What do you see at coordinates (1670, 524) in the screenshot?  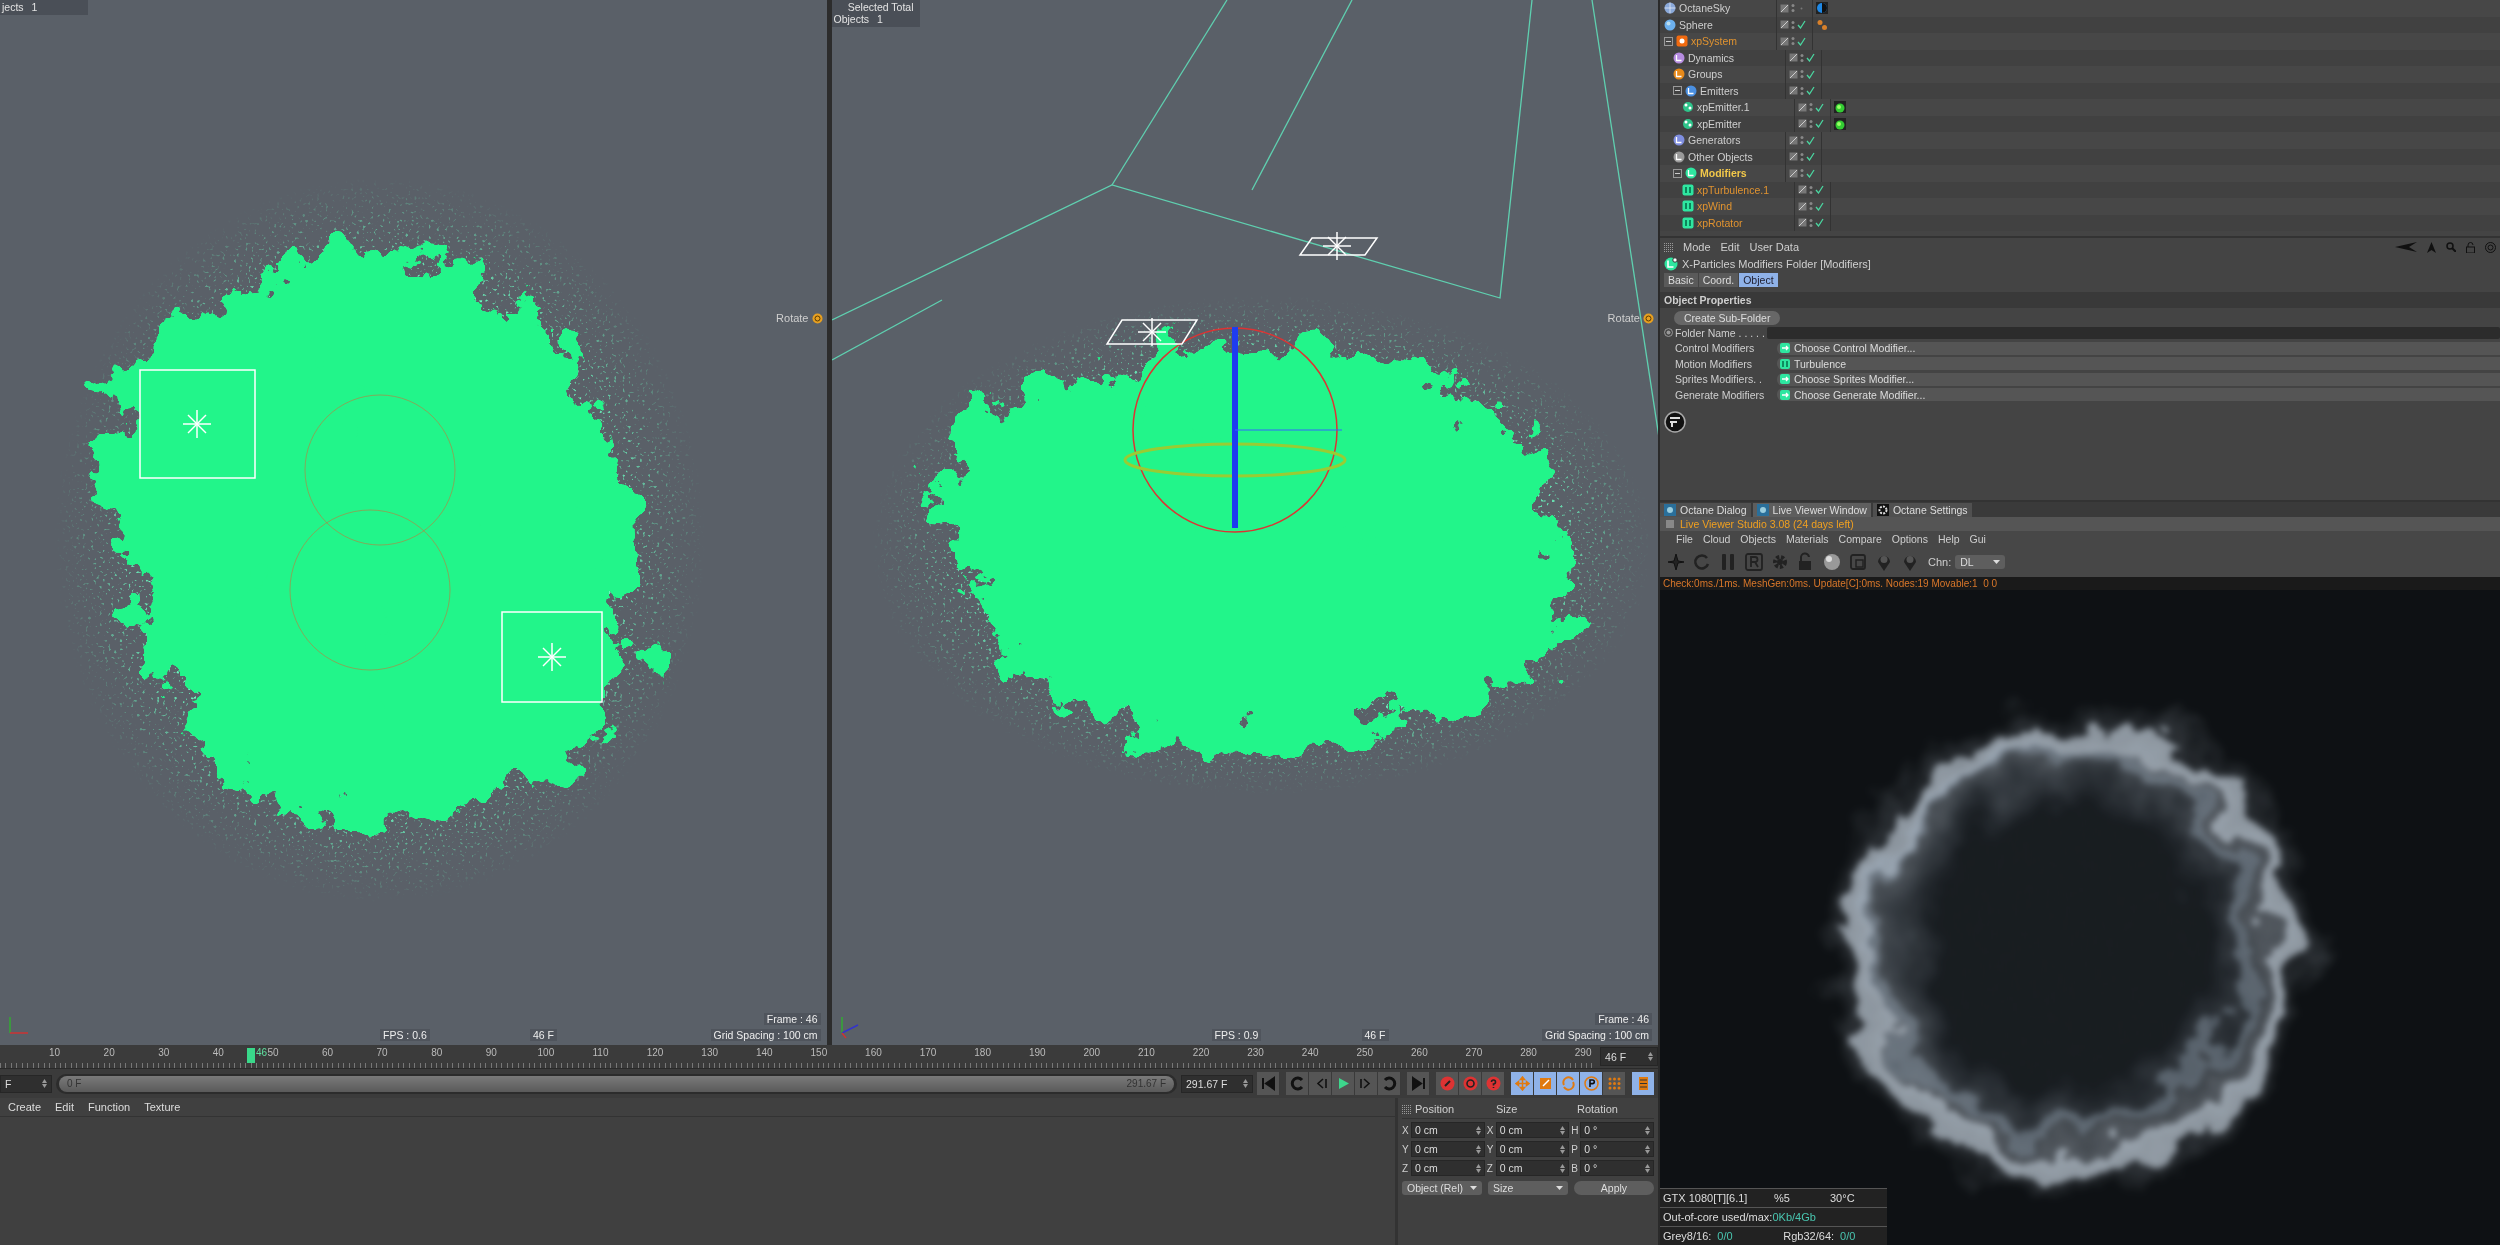 I see `checkbox-icon` at bounding box center [1670, 524].